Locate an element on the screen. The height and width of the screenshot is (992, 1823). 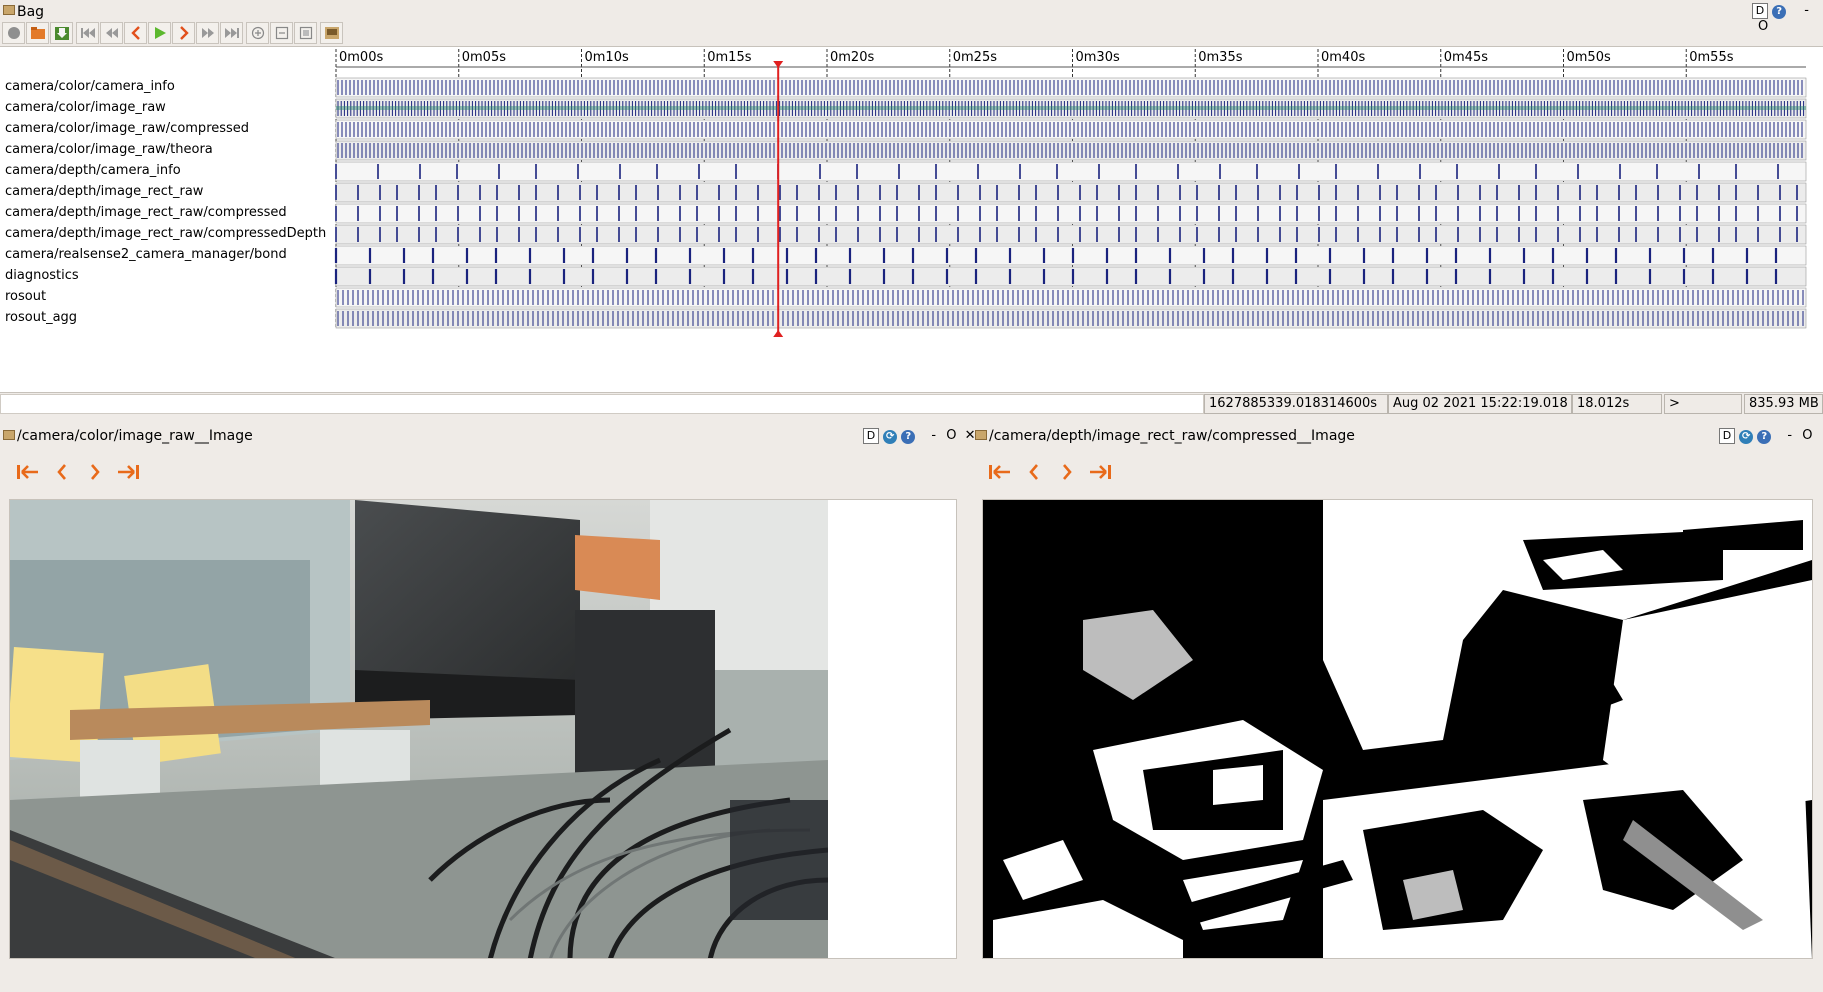
skip-to-end-button is located at coordinates (231, 33).